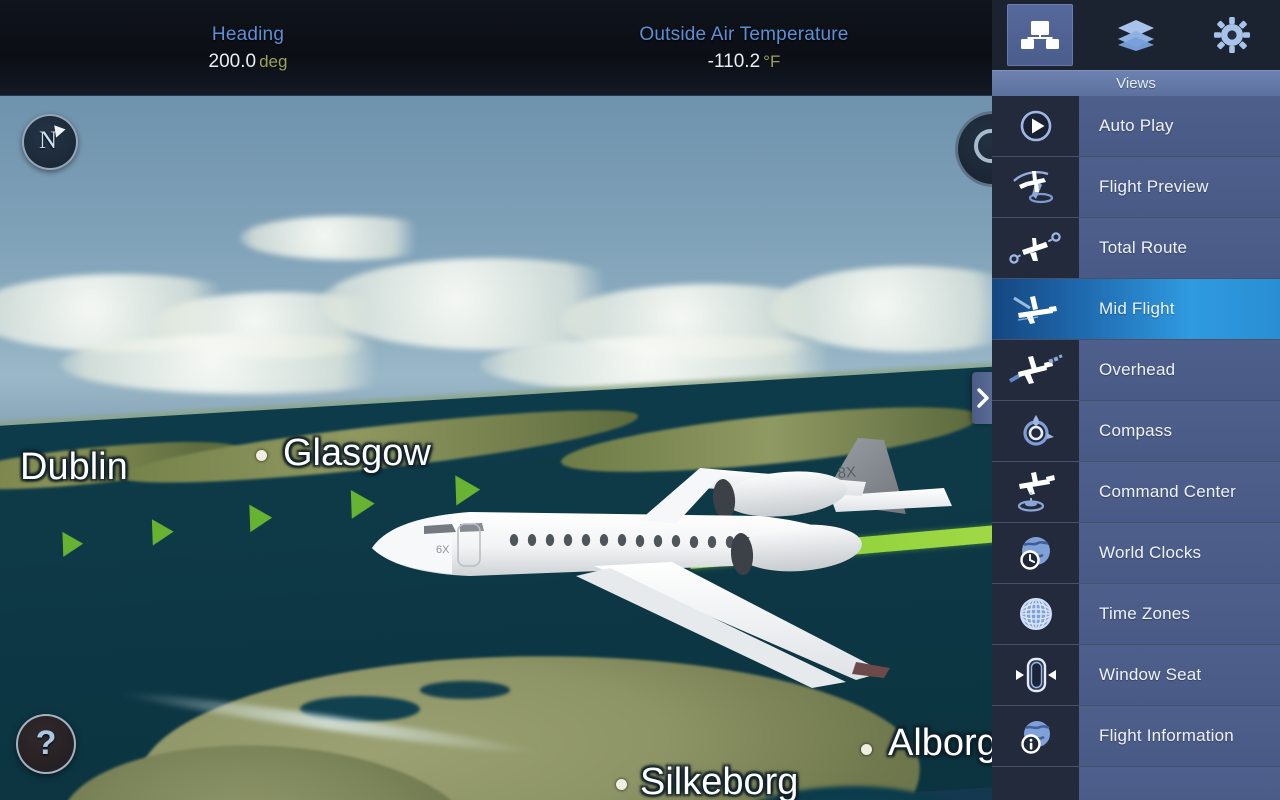  I want to click on plane-route-icon, so click(1035, 248).